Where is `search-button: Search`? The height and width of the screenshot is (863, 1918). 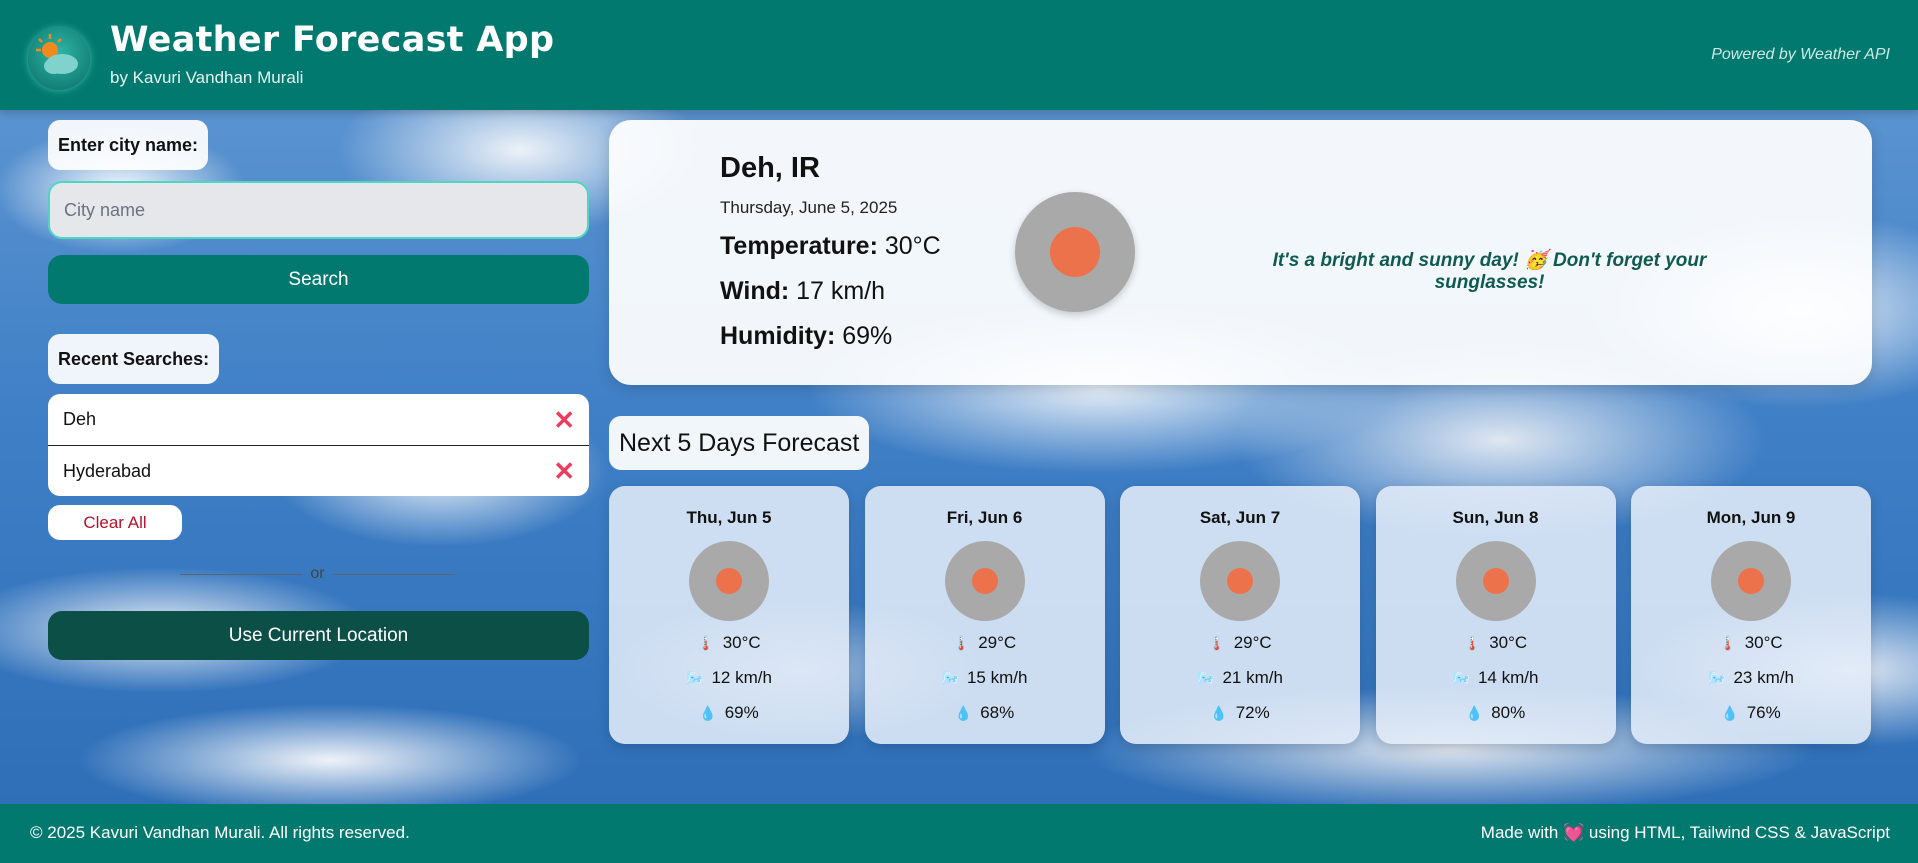
search-button: Search is located at coordinates (318, 279).